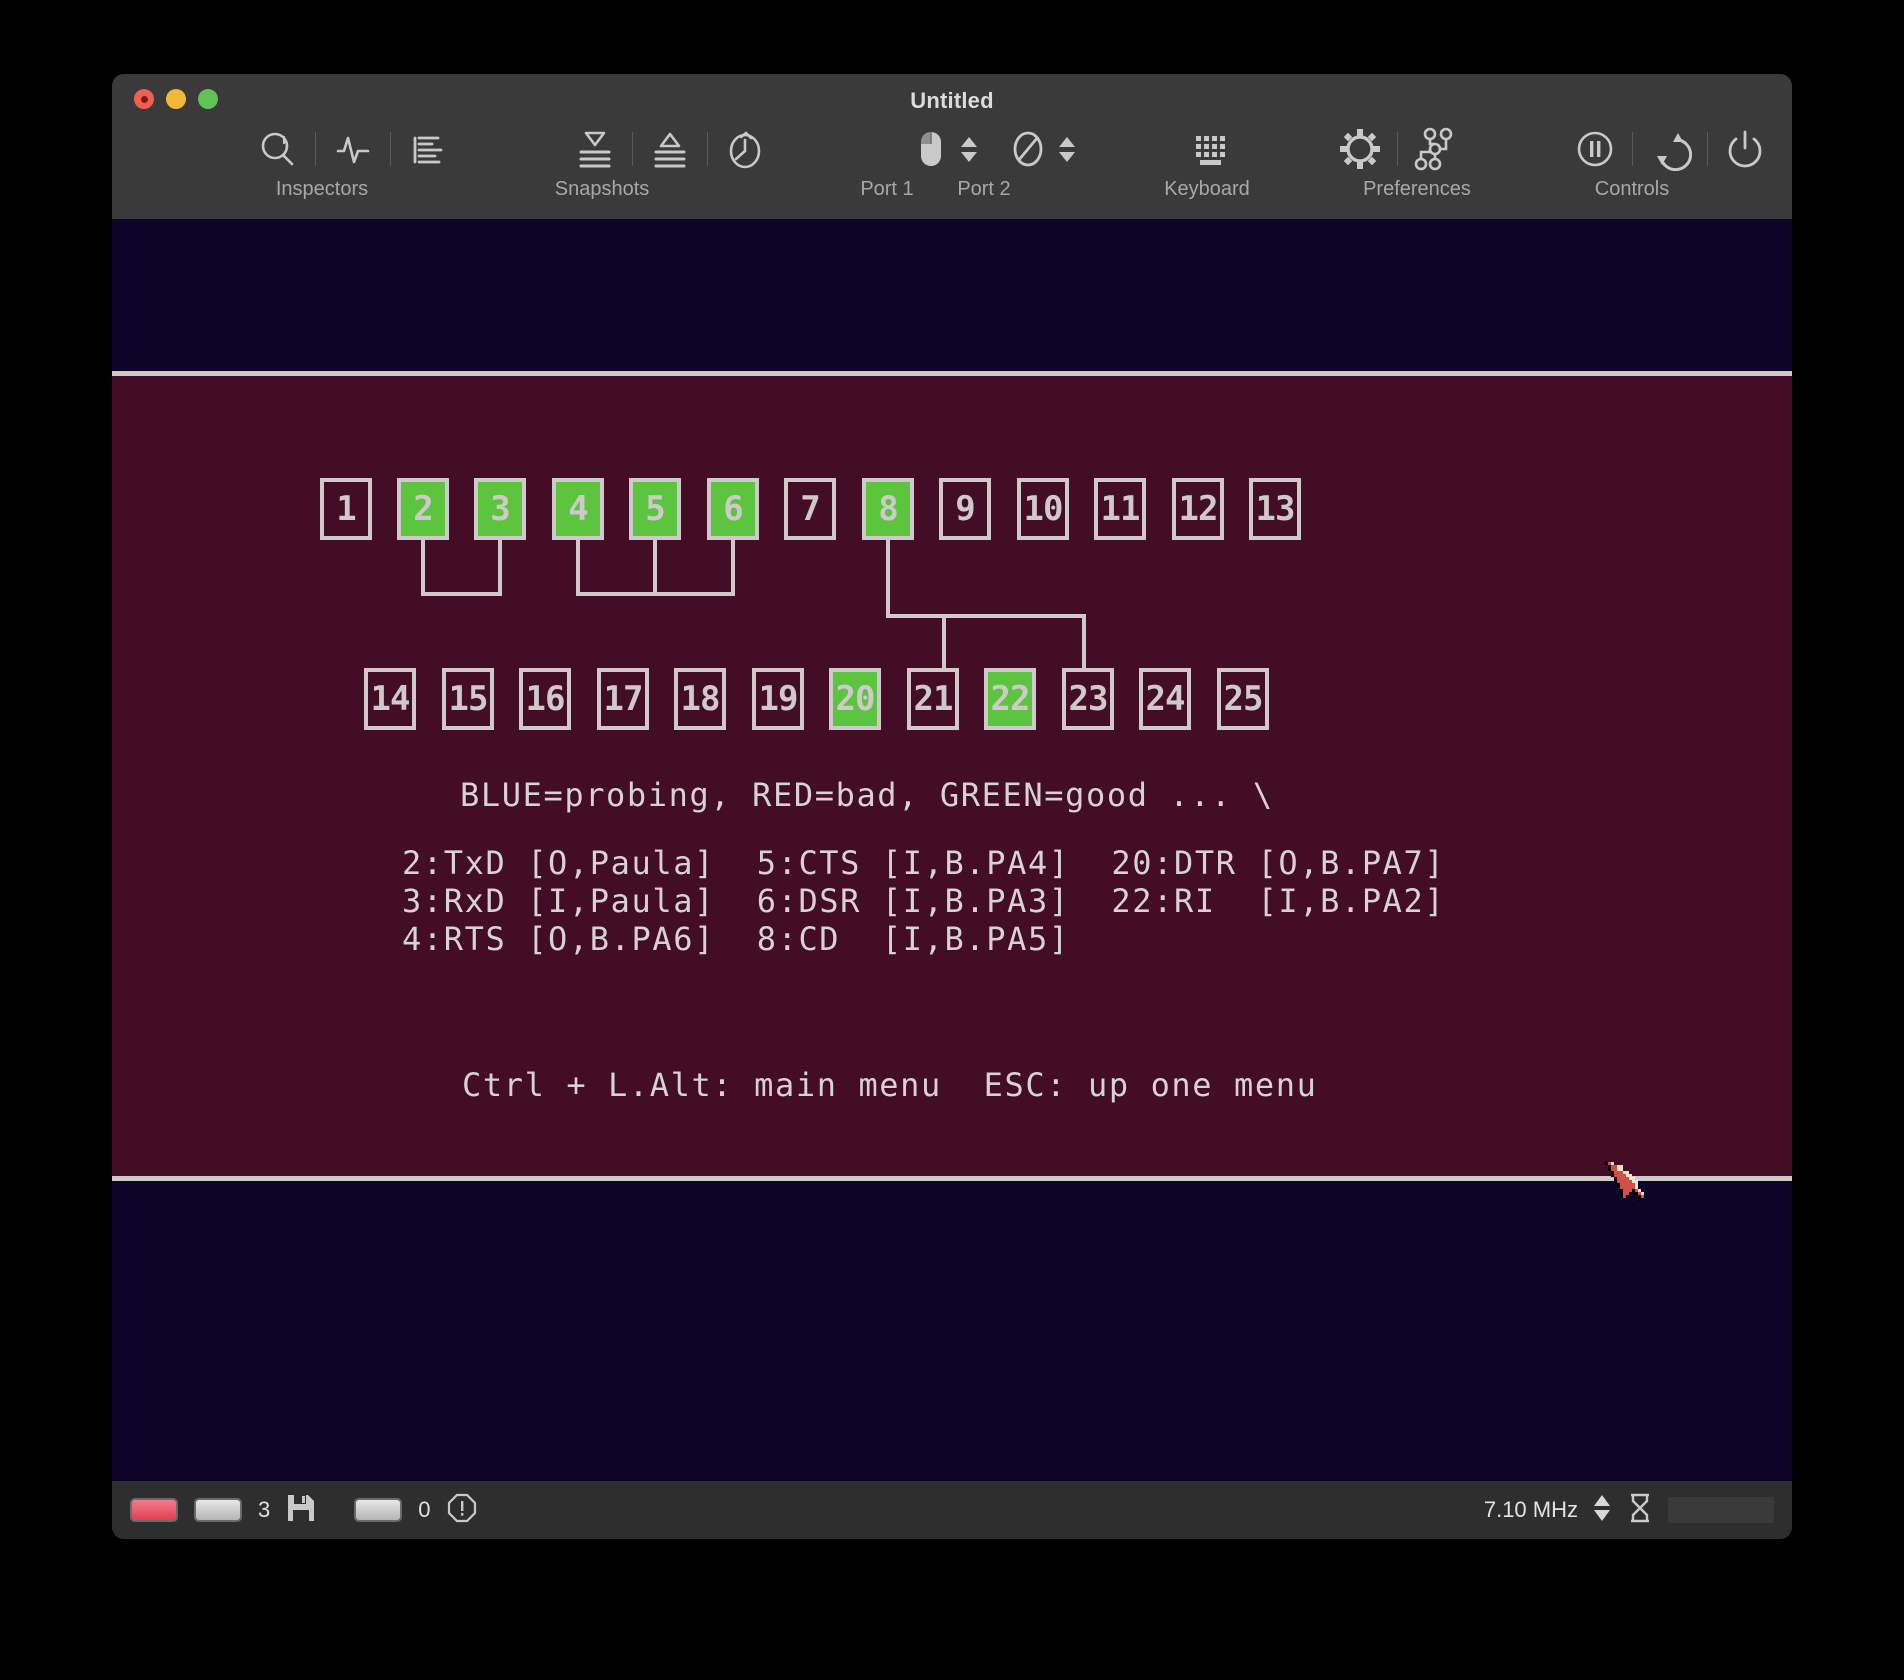 This screenshot has height=1680, width=1904. I want to click on rewind-clock-icon, so click(745, 149).